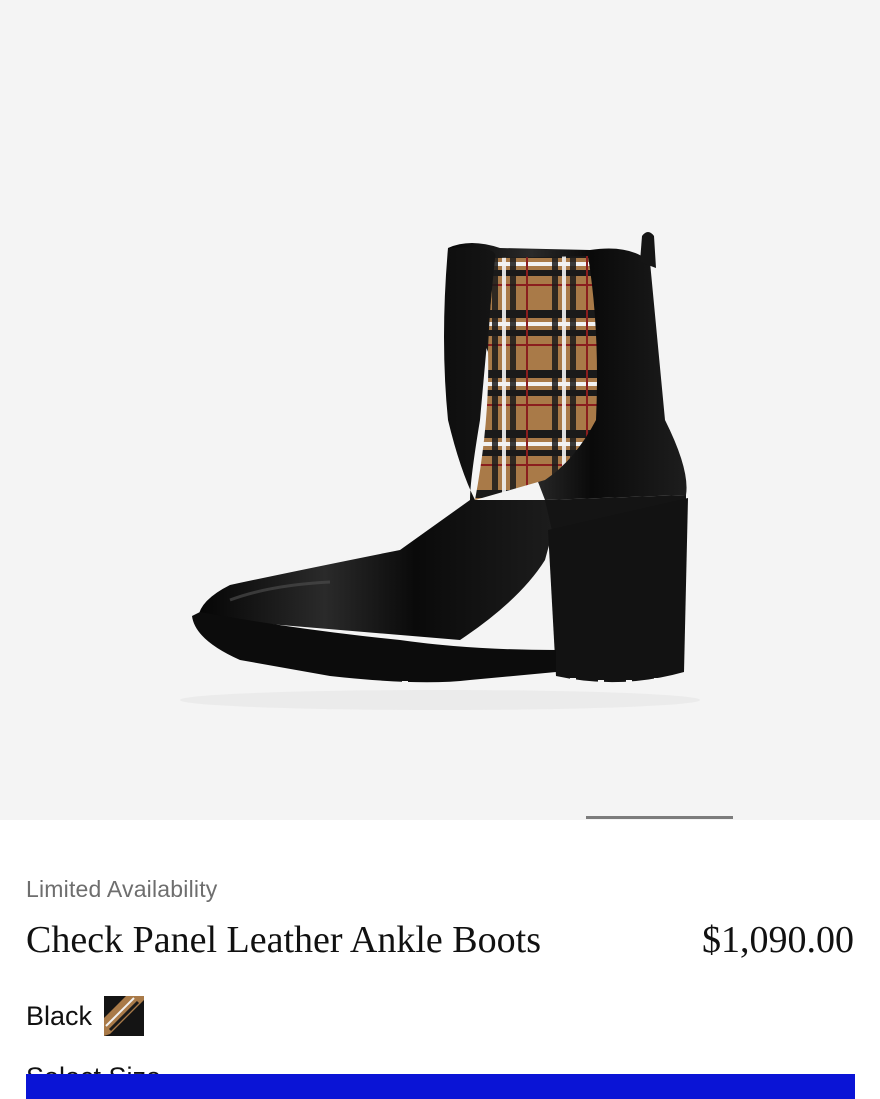 This screenshot has height=1099, width=880. What do you see at coordinates (59, 1015) in the screenshot?
I see `color-label: Black` at bounding box center [59, 1015].